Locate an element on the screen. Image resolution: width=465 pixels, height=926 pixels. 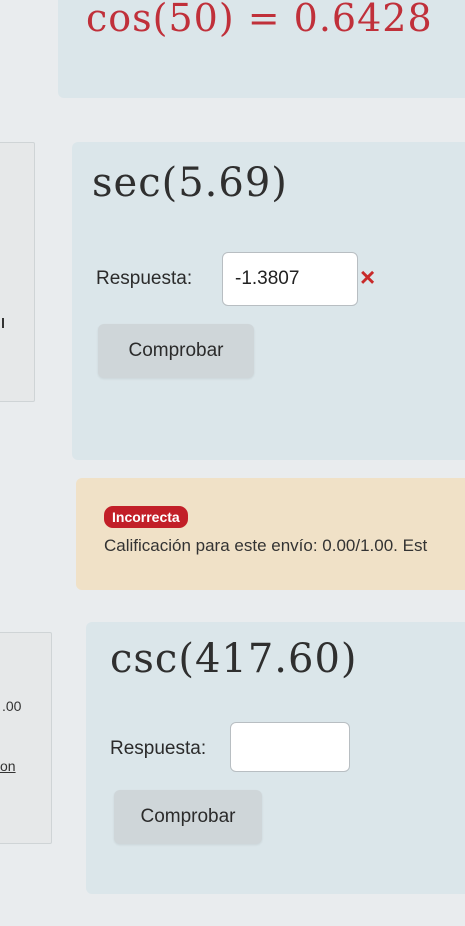
previous-question-expression: cos(50) = 0.6428 is located at coordinates (259, 20).